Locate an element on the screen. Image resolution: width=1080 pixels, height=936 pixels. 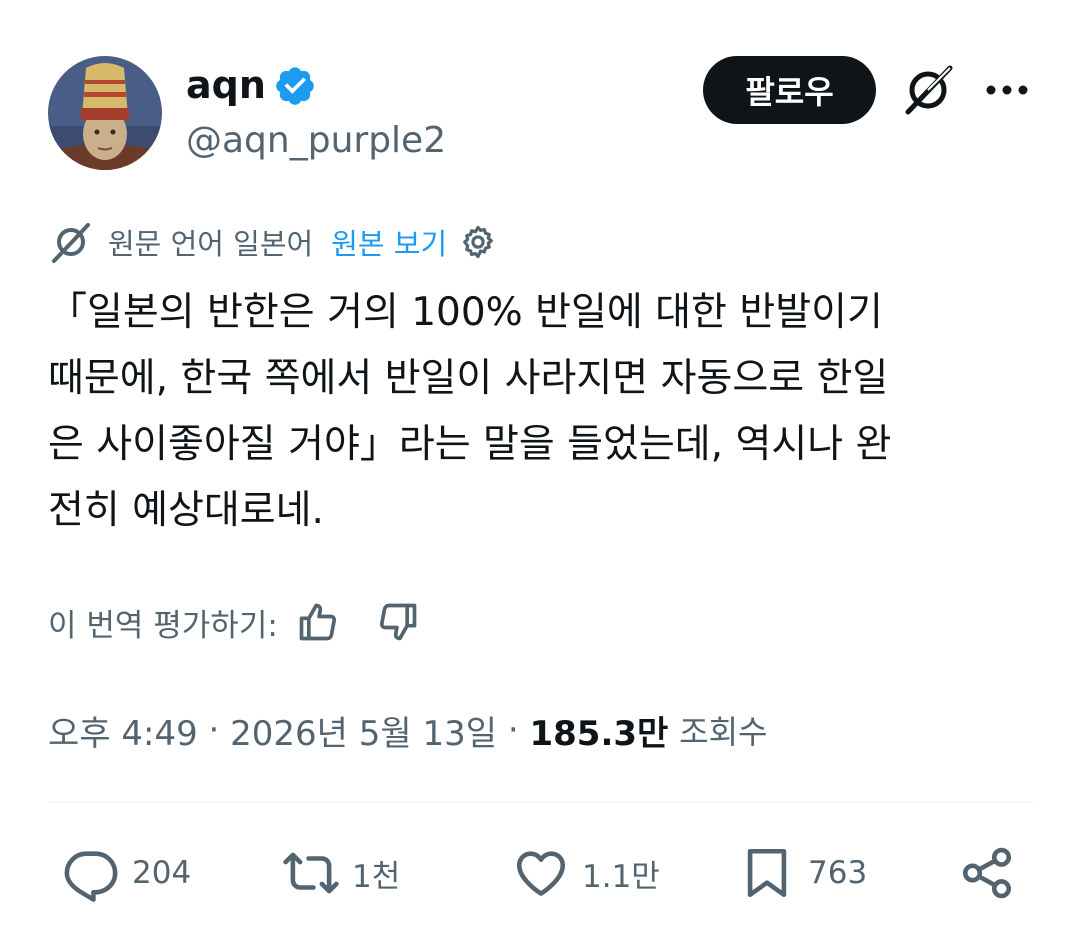
avatar-portrait is located at coordinates (105, 113).